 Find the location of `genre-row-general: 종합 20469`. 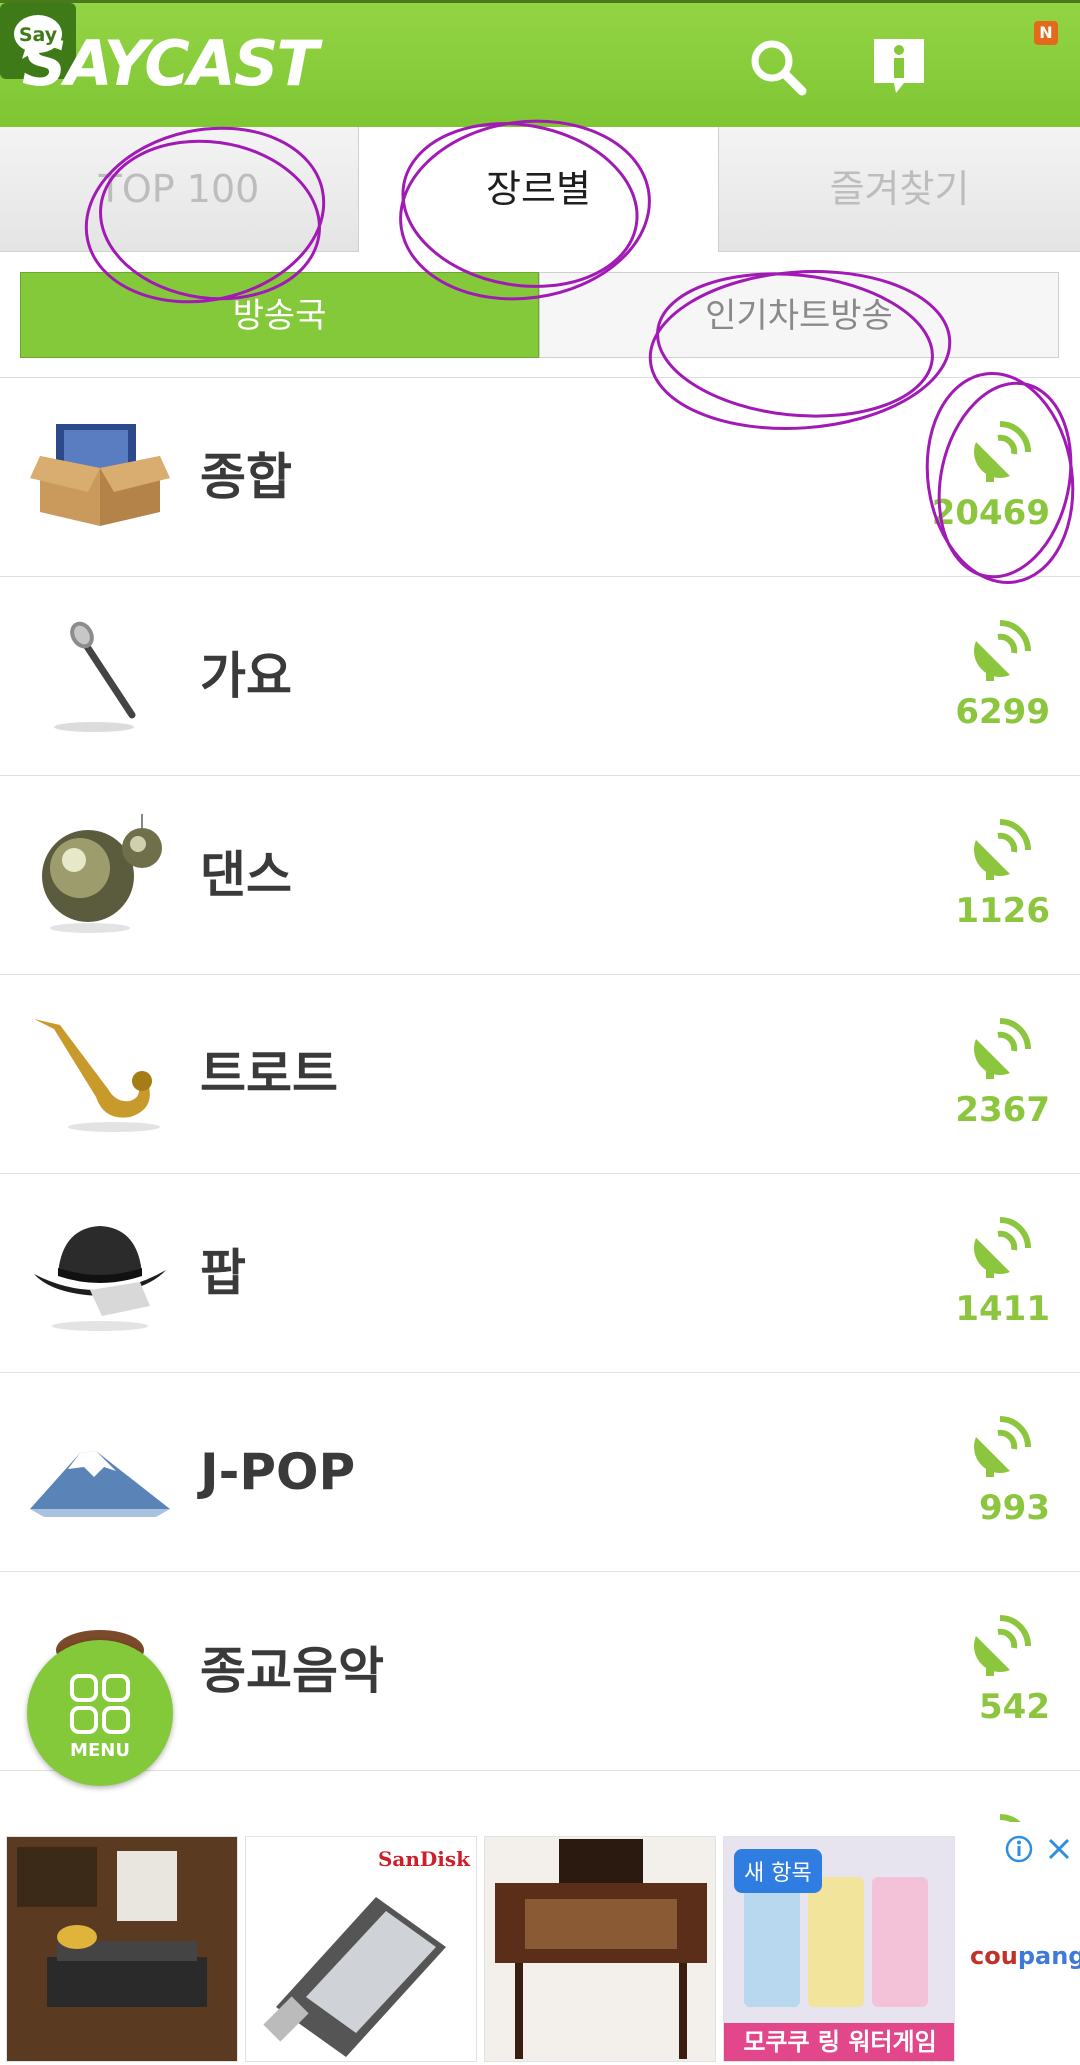

genre-row-general: 종합 20469 is located at coordinates (540, 477).